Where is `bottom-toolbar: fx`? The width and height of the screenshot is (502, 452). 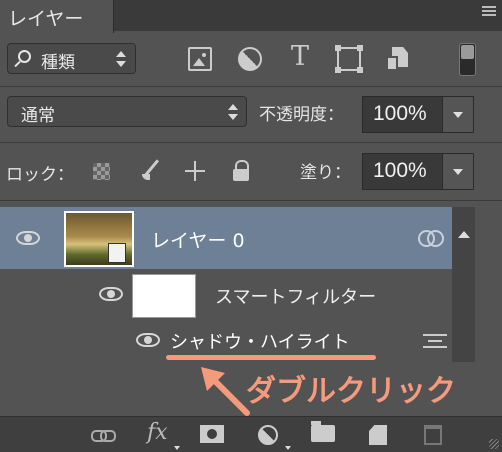 bottom-toolbar: fx is located at coordinates (251, 434).